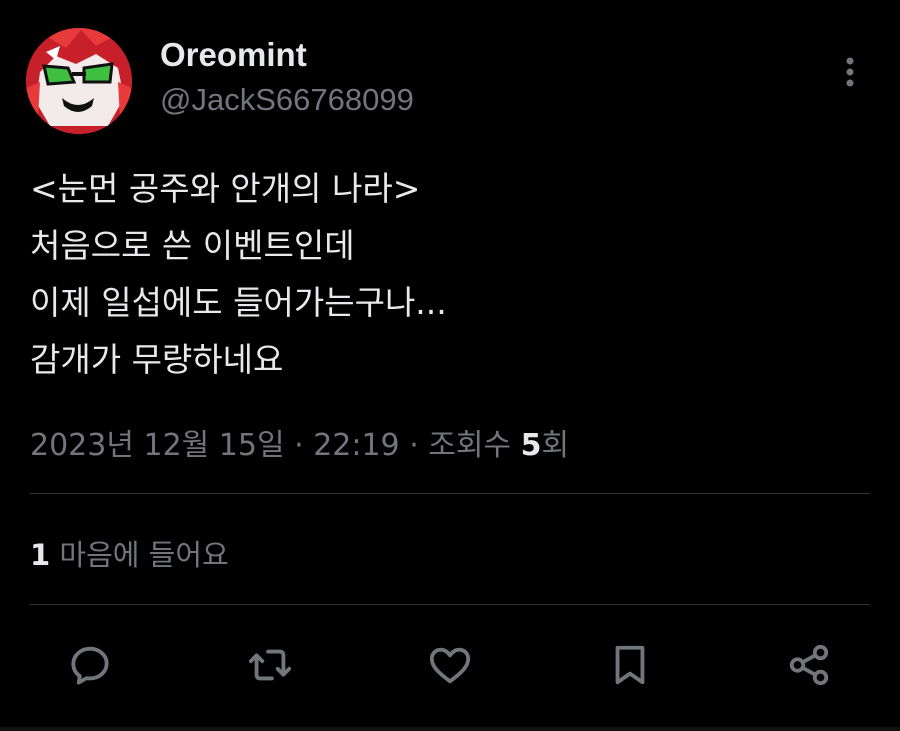 The height and width of the screenshot is (731, 900). Describe the element at coordinates (450, 729) in the screenshot. I see `bottom-border` at that location.